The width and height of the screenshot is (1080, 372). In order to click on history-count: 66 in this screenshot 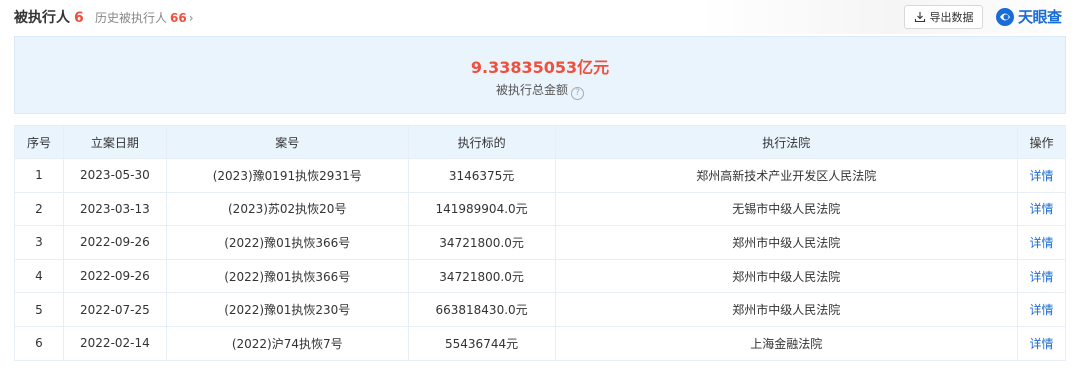, I will do `click(178, 18)`.